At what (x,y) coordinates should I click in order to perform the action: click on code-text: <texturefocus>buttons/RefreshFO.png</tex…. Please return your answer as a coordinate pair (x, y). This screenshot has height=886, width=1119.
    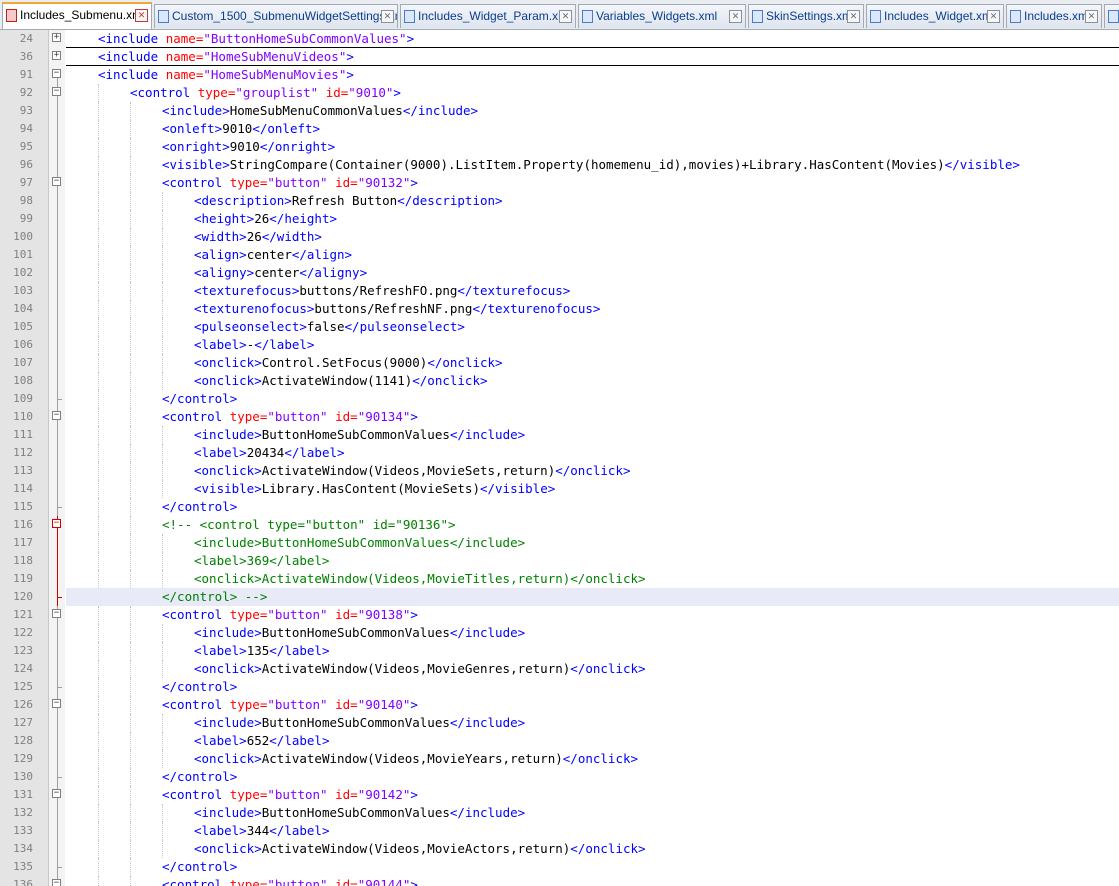
    Looking at the image, I should click on (592, 291).